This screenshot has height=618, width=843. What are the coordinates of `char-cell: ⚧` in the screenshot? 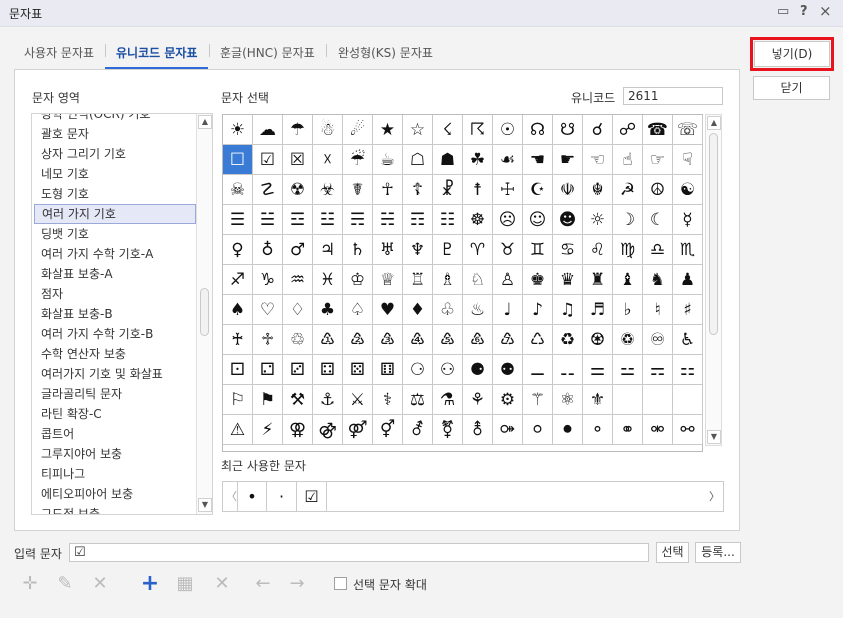 It's located at (448, 430).